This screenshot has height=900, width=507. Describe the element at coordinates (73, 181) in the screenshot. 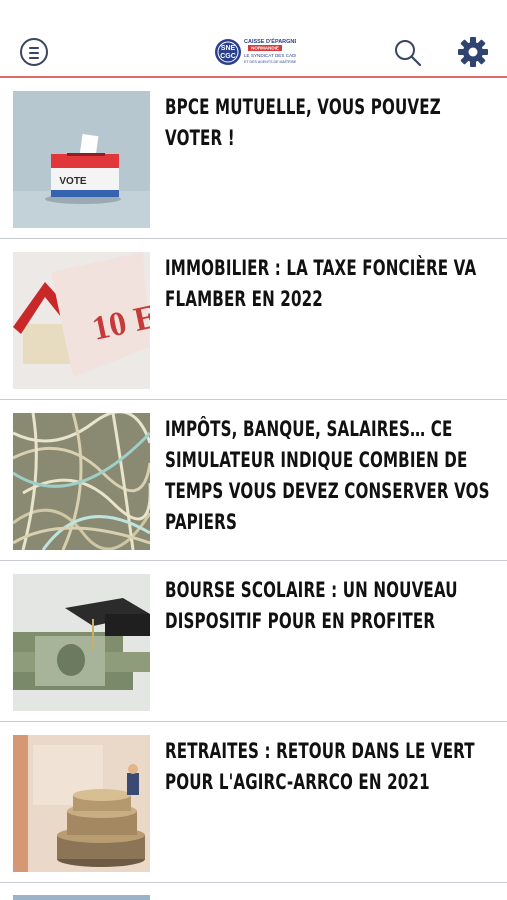

I see `ballot-box-label: VOTE` at that location.